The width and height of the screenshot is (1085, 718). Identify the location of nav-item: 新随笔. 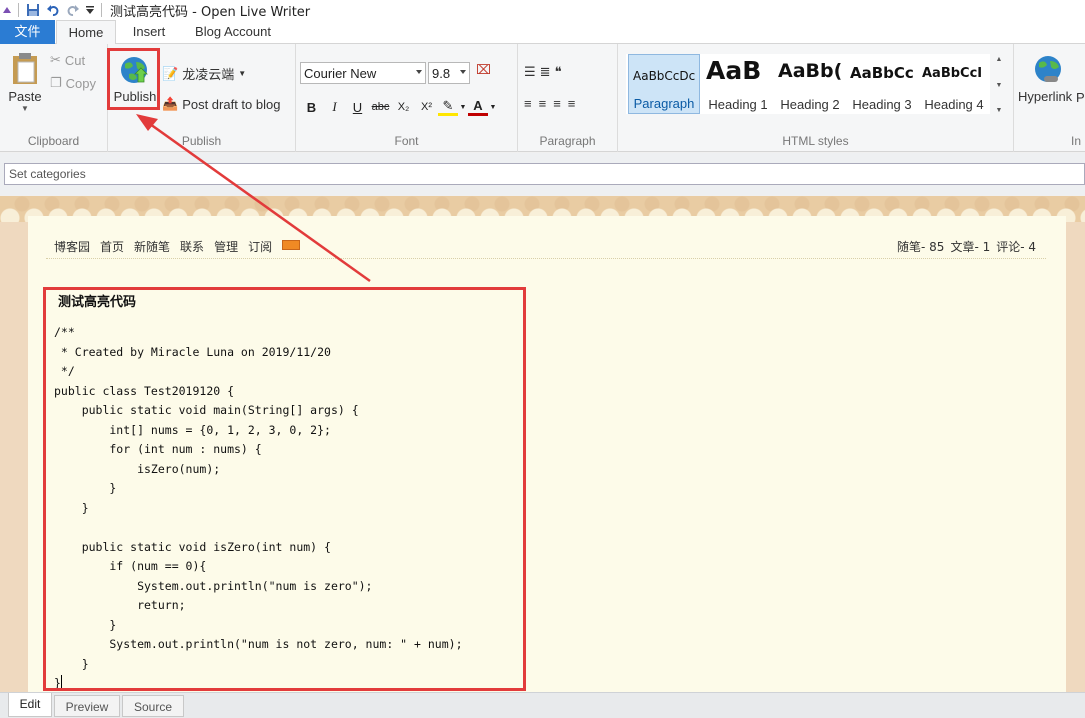
(152, 246).